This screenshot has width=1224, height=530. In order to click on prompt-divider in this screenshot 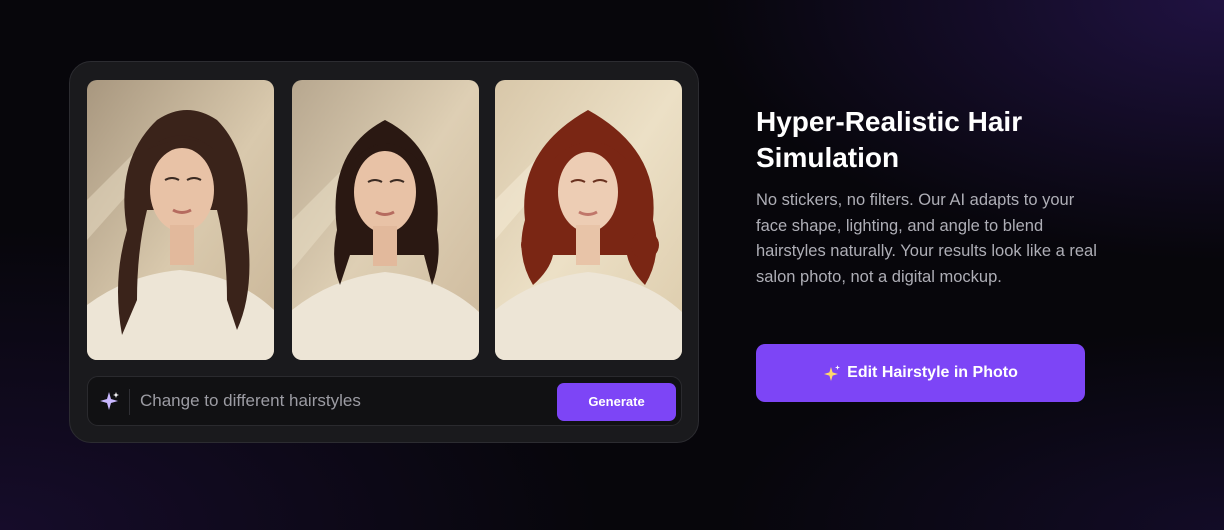, I will do `click(129, 402)`.